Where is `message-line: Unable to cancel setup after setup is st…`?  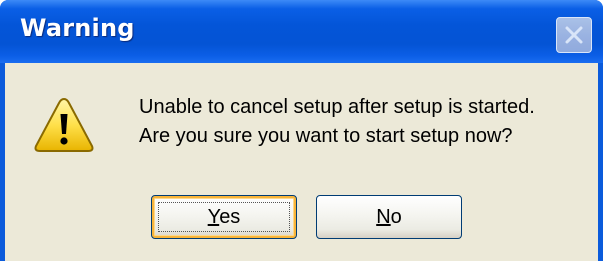
message-line: Unable to cancel setup after setup is st… is located at coordinates (337, 107).